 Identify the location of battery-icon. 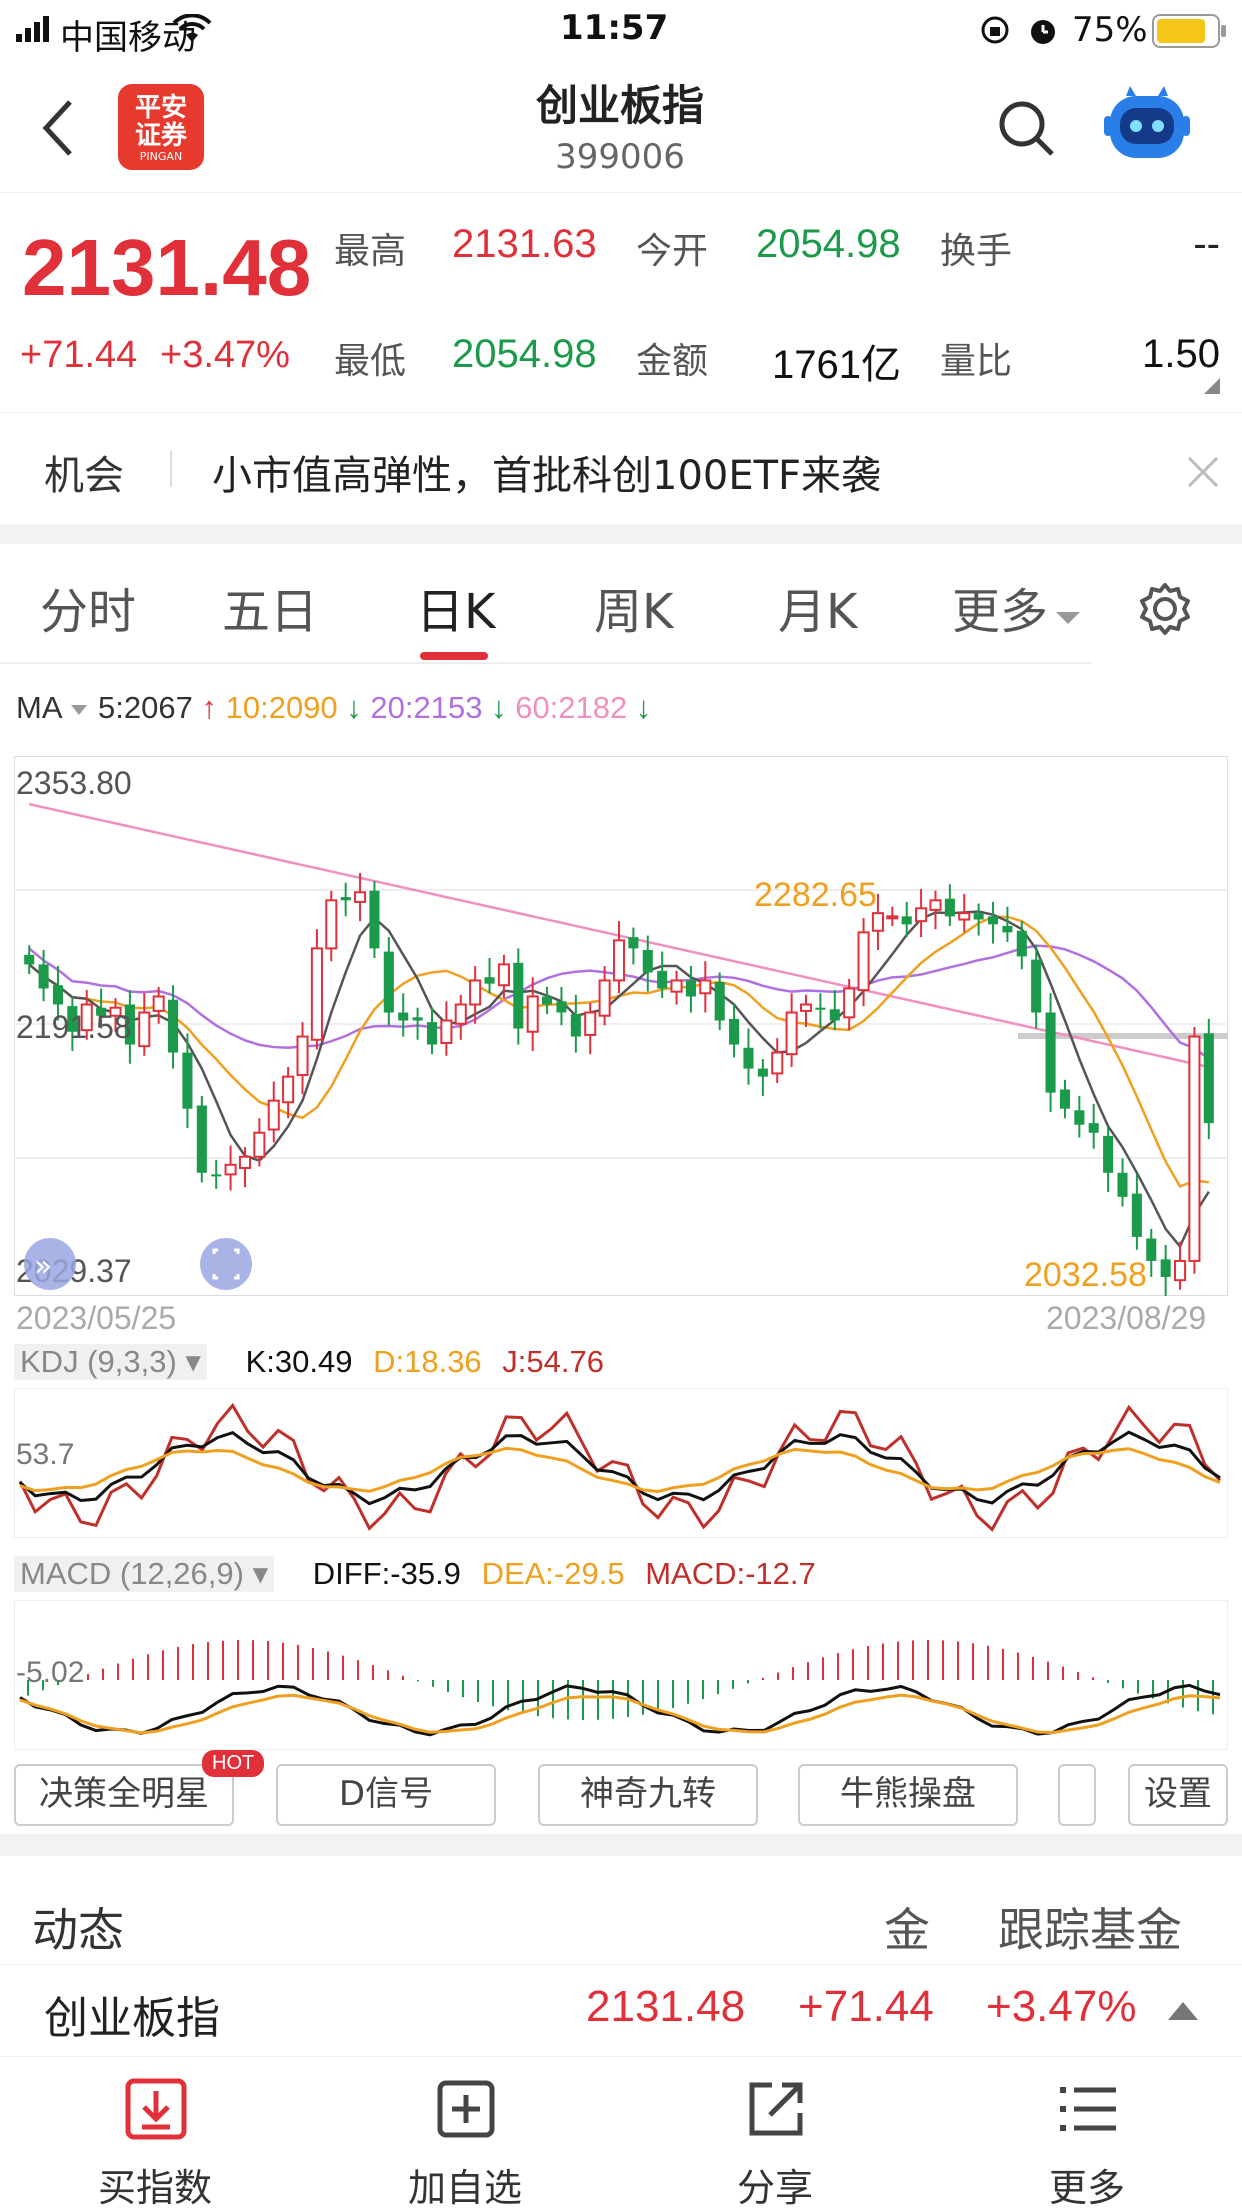
(1189, 31).